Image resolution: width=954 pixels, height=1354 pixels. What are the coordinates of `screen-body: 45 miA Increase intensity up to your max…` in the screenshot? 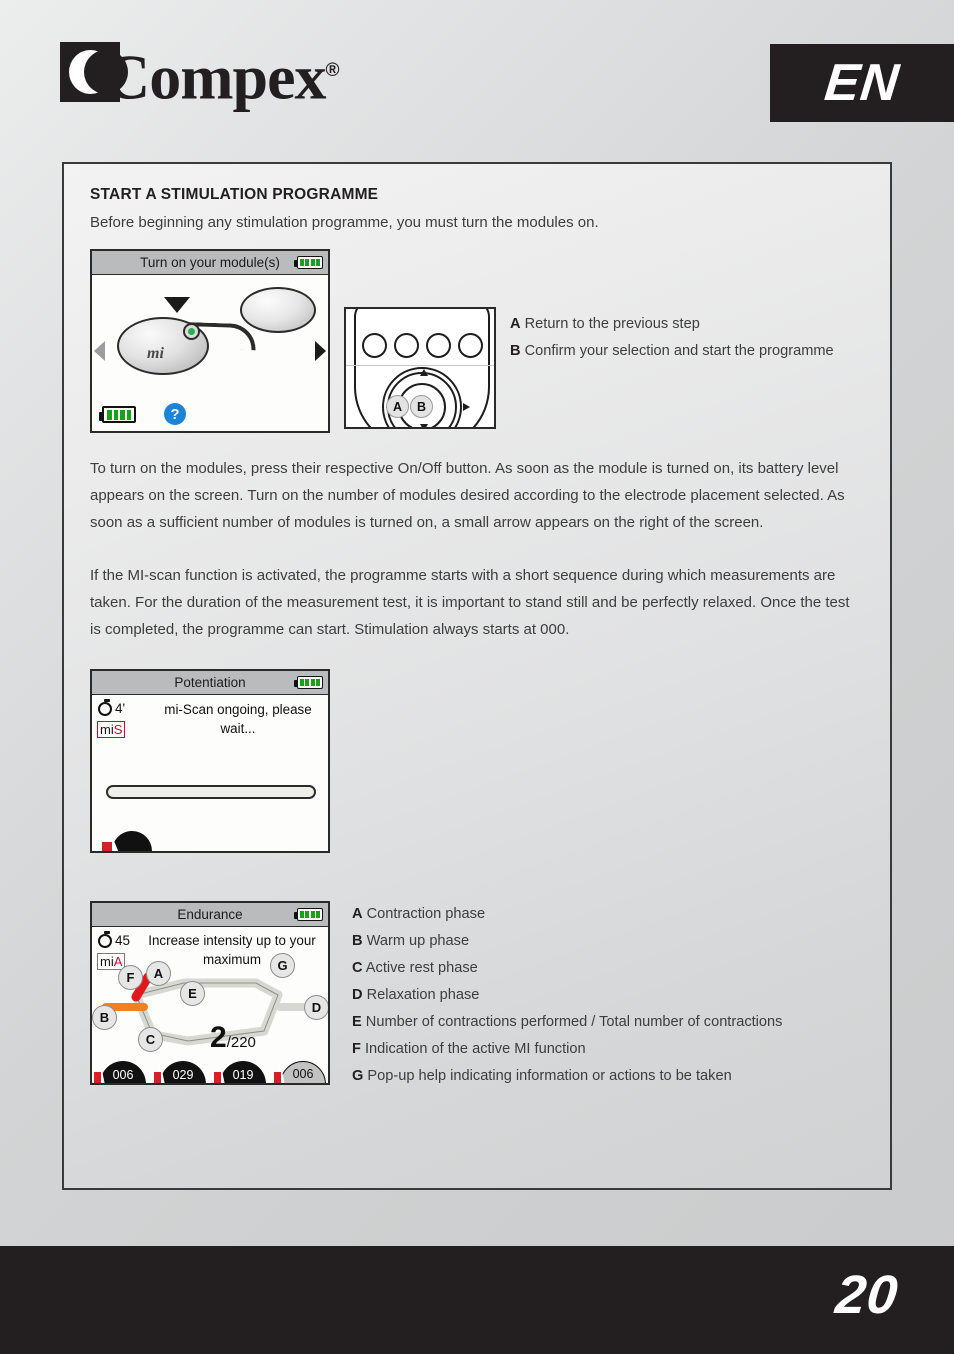 It's located at (210, 1005).